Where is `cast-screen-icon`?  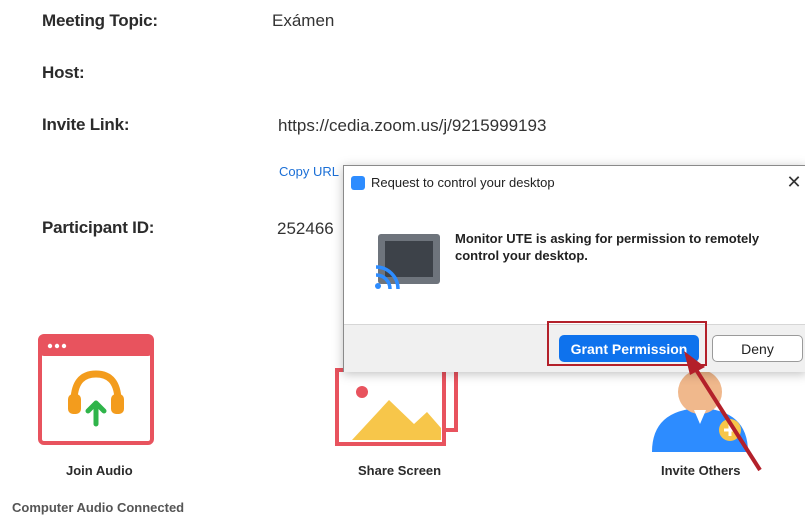
cast-screen-icon is located at coordinates (407, 262).